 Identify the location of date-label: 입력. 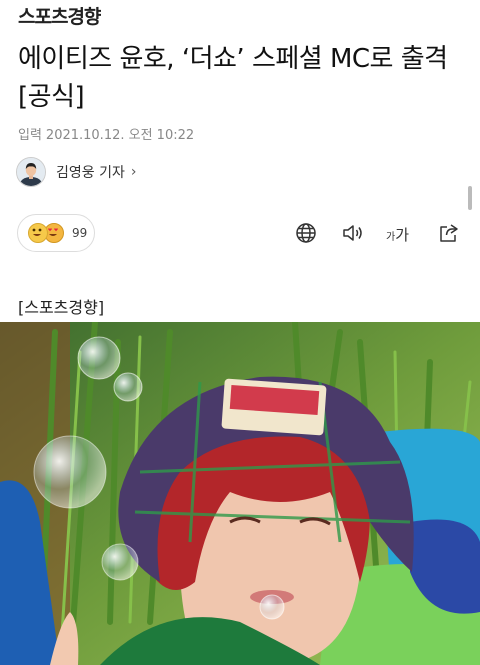
(30, 135).